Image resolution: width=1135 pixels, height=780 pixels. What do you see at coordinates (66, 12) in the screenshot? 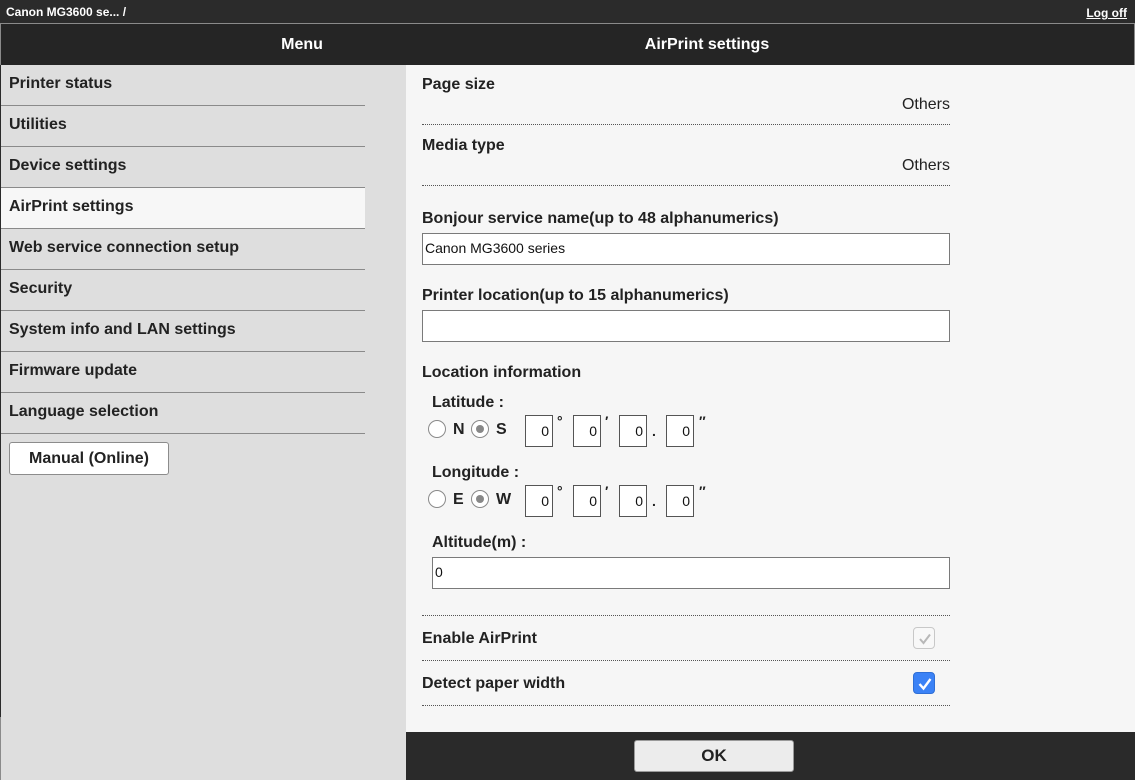
I see `device-name: Canon MG3600 se... /` at bounding box center [66, 12].